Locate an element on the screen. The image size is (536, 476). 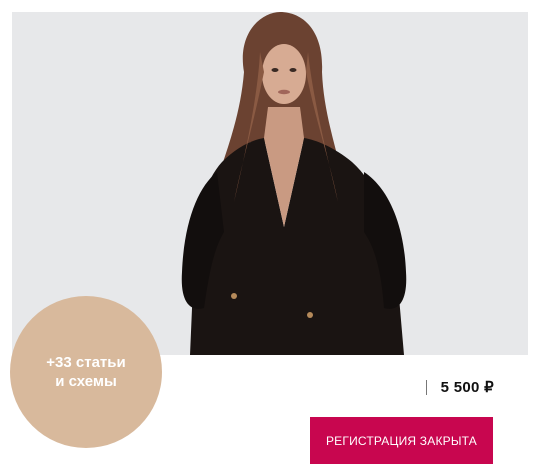
price-value: 5 500 ₽ is located at coordinates (467, 387).